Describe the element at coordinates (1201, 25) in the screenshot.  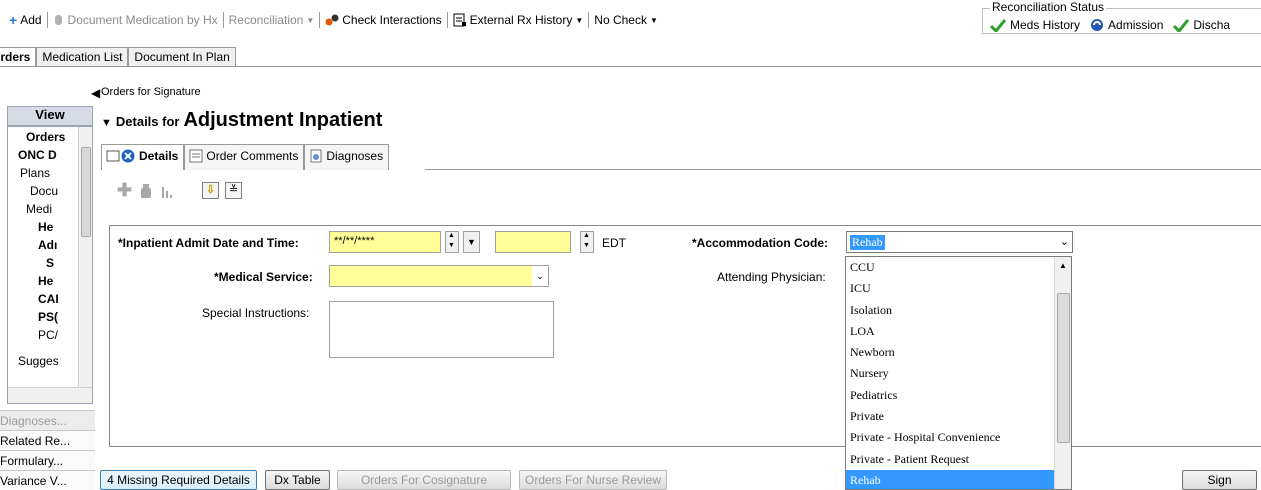
I see `discharge-status: Discha` at that location.